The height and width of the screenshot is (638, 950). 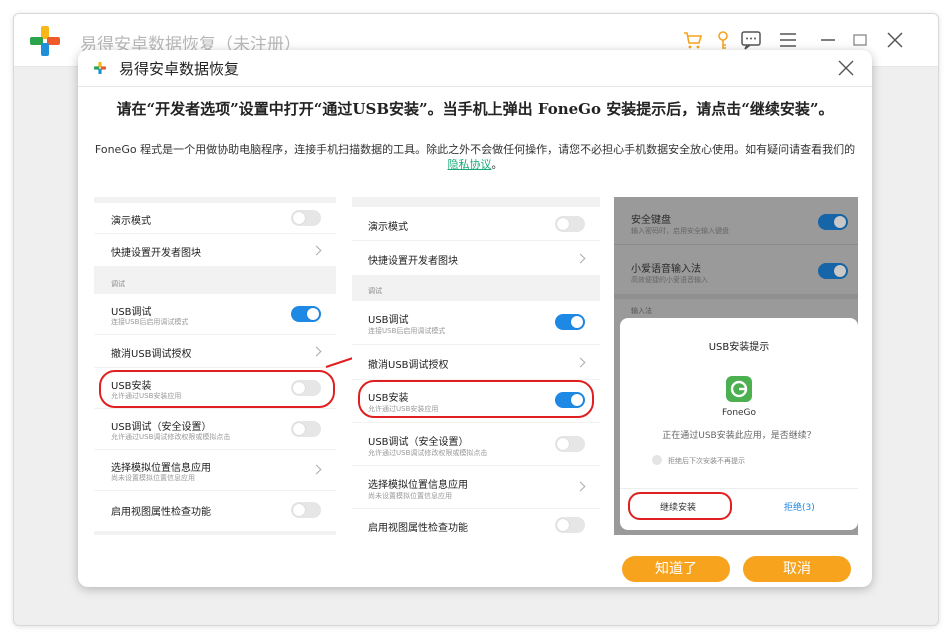 What do you see at coordinates (657, 460) in the screenshot?
I see `popup-checkbox` at bounding box center [657, 460].